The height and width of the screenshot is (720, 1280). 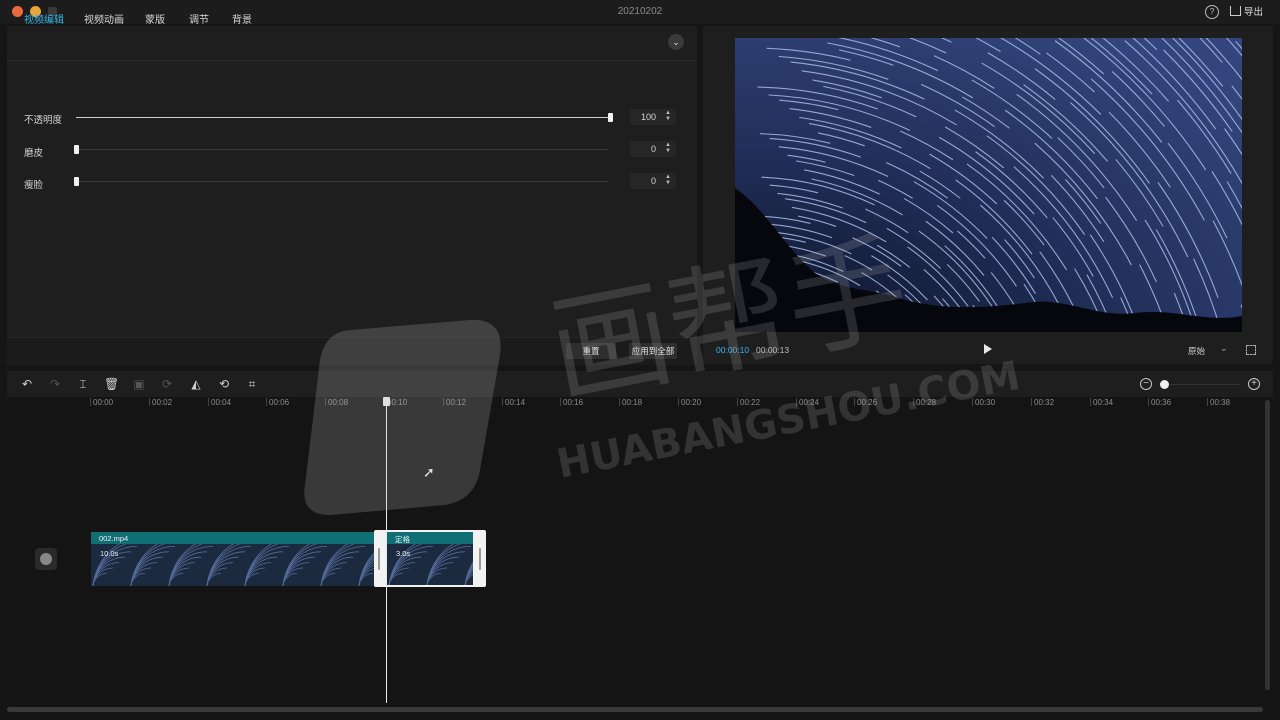 I want to click on tab-background: 背景, so click(x=242, y=18).